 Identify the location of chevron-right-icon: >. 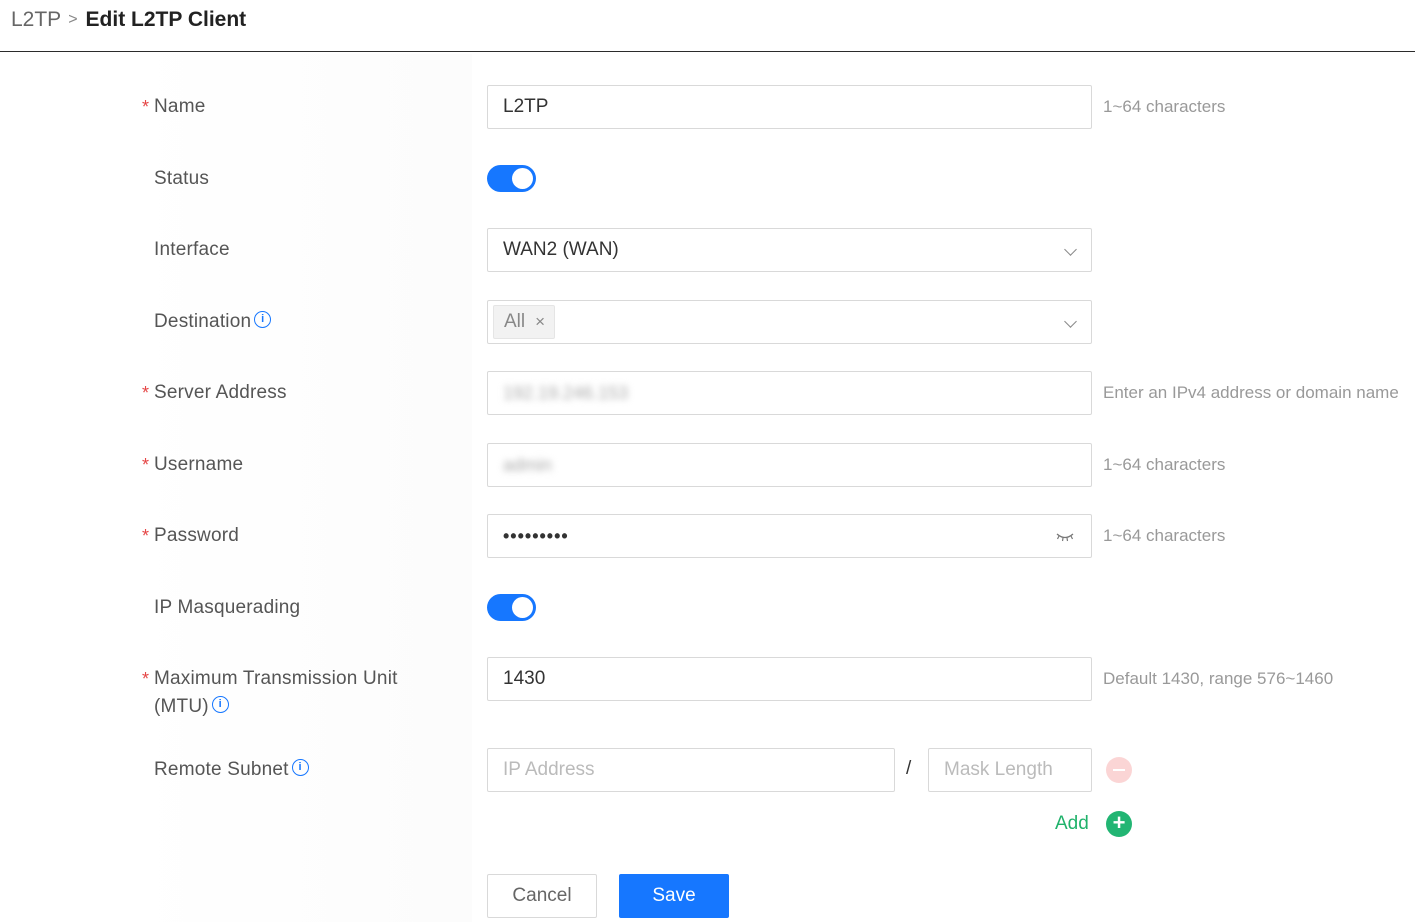
(73, 19).